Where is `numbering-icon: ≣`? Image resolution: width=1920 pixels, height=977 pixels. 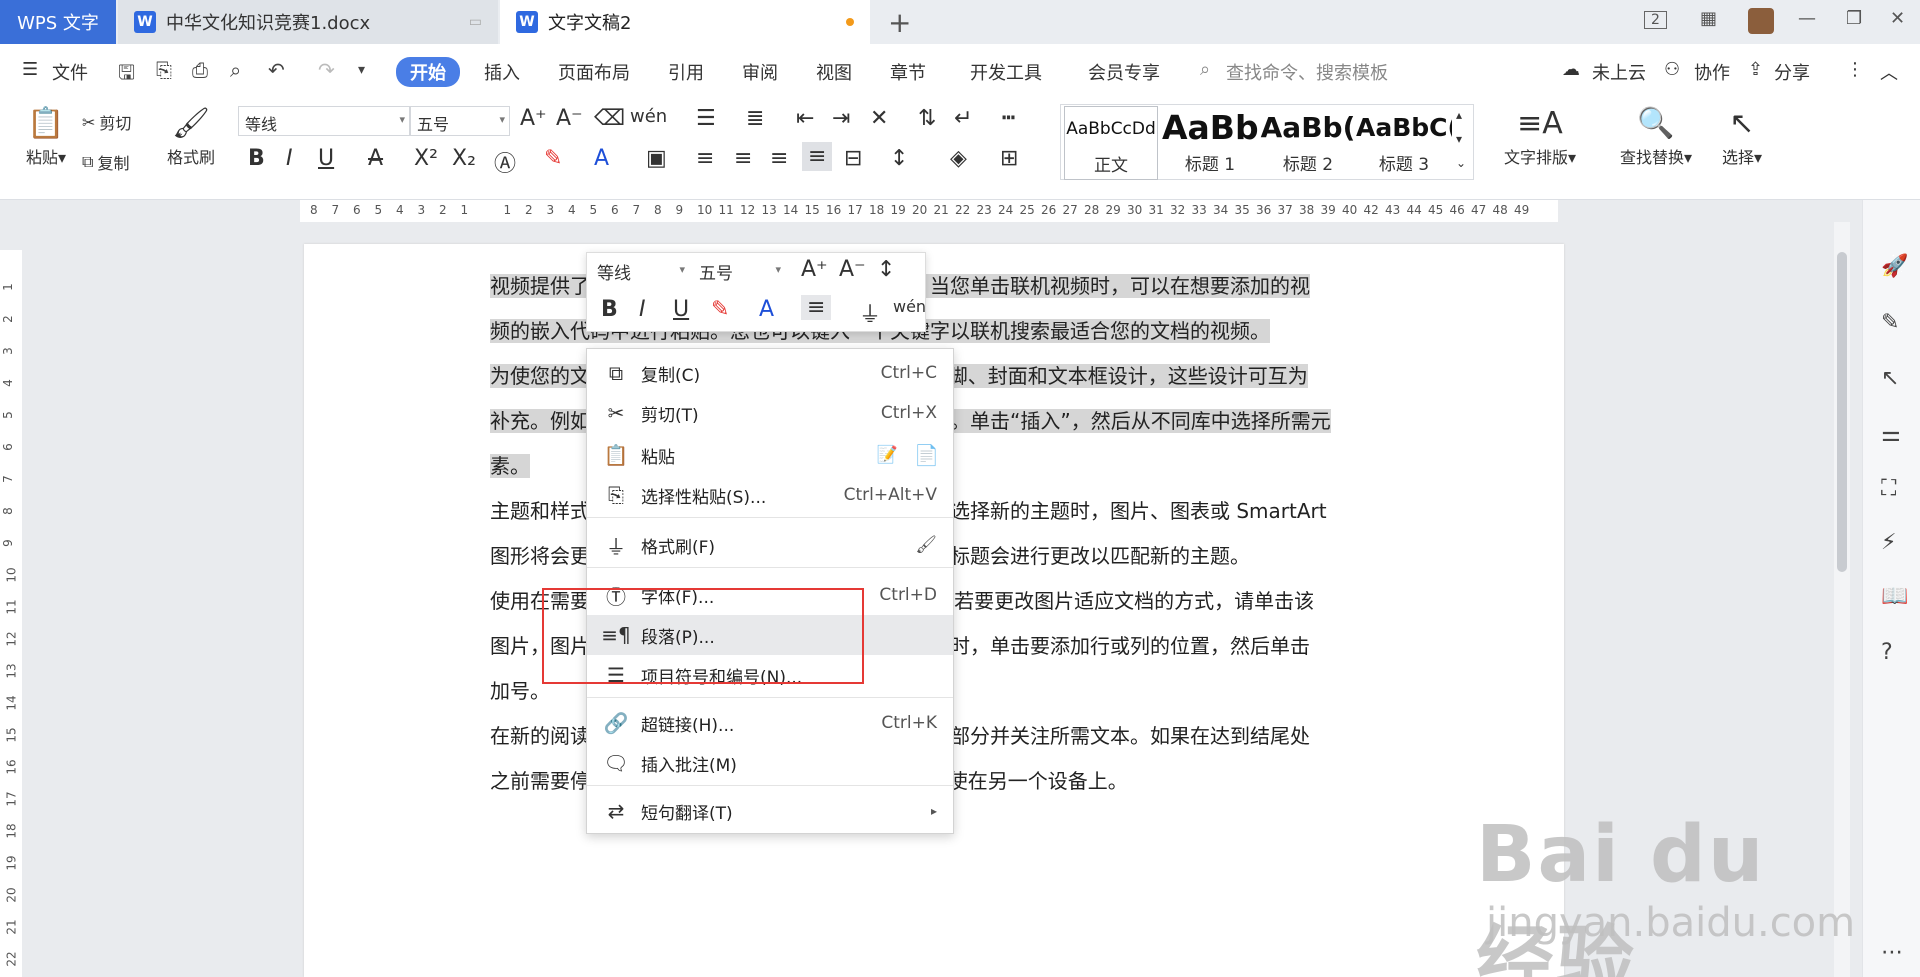
numbering-icon: ≣ is located at coordinates (755, 118).